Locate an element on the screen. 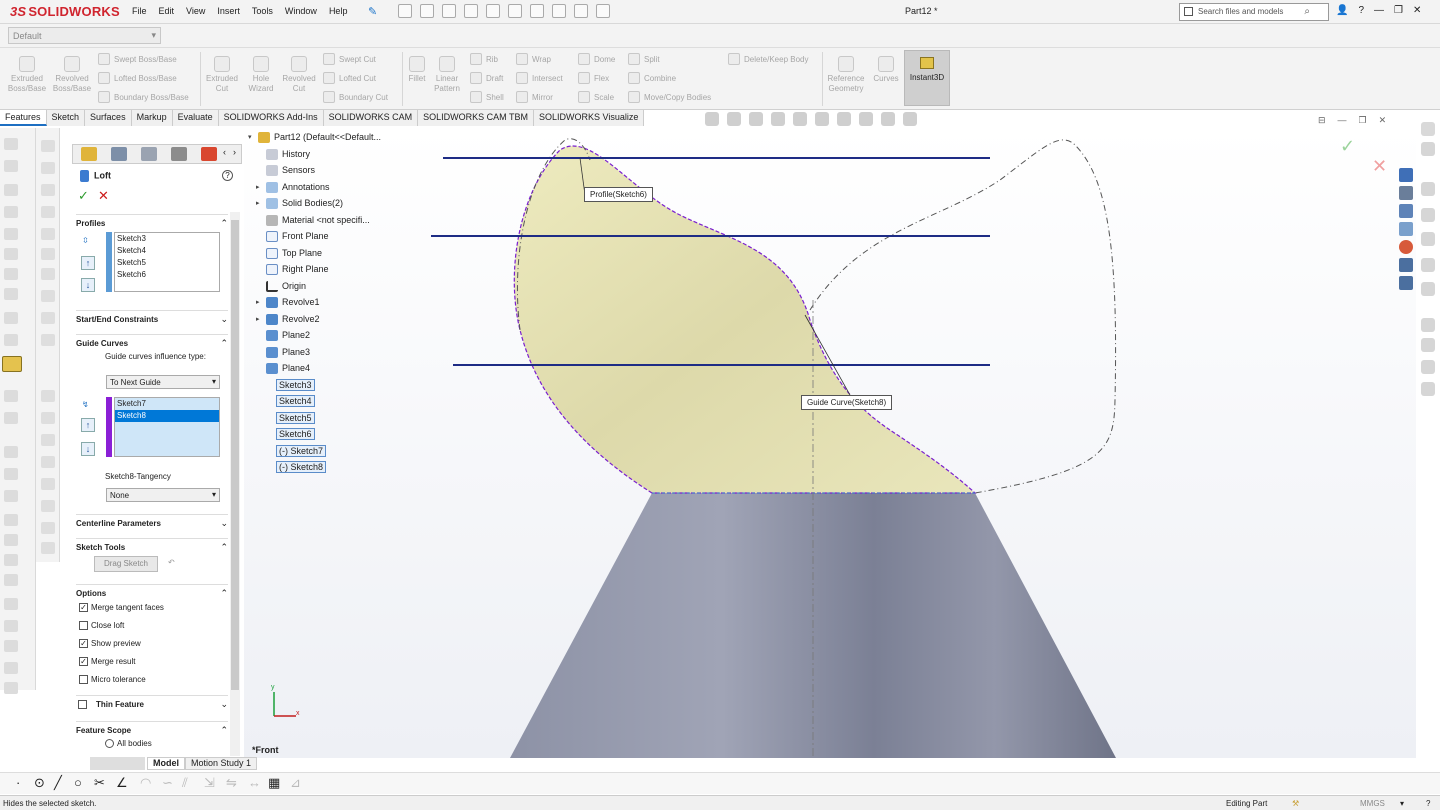 The width and height of the screenshot is (1440, 810). search-scope-icon is located at coordinates (1188, 11).